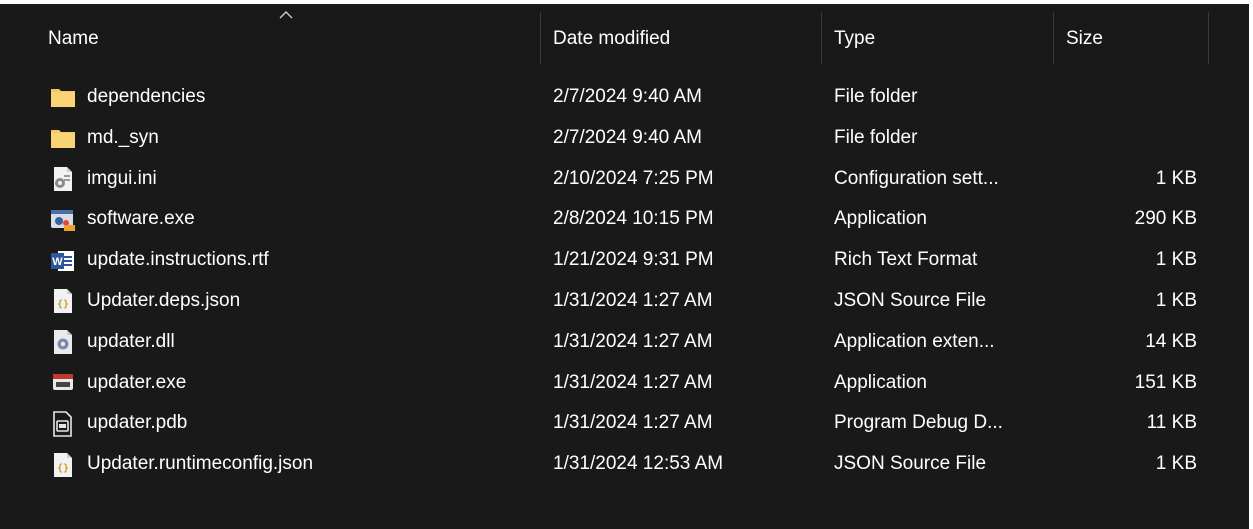  What do you see at coordinates (638, 464) in the screenshot?
I see `file-date-modified: 1/31/2024 12:53 AM` at bounding box center [638, 464].